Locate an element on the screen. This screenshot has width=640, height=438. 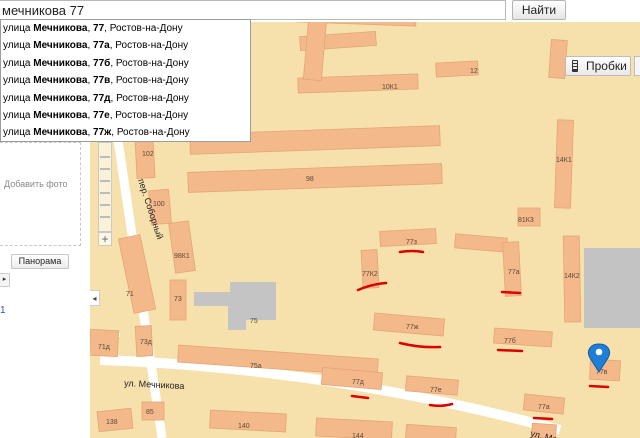
label-85: 85 is located at coordinates (150, 412).